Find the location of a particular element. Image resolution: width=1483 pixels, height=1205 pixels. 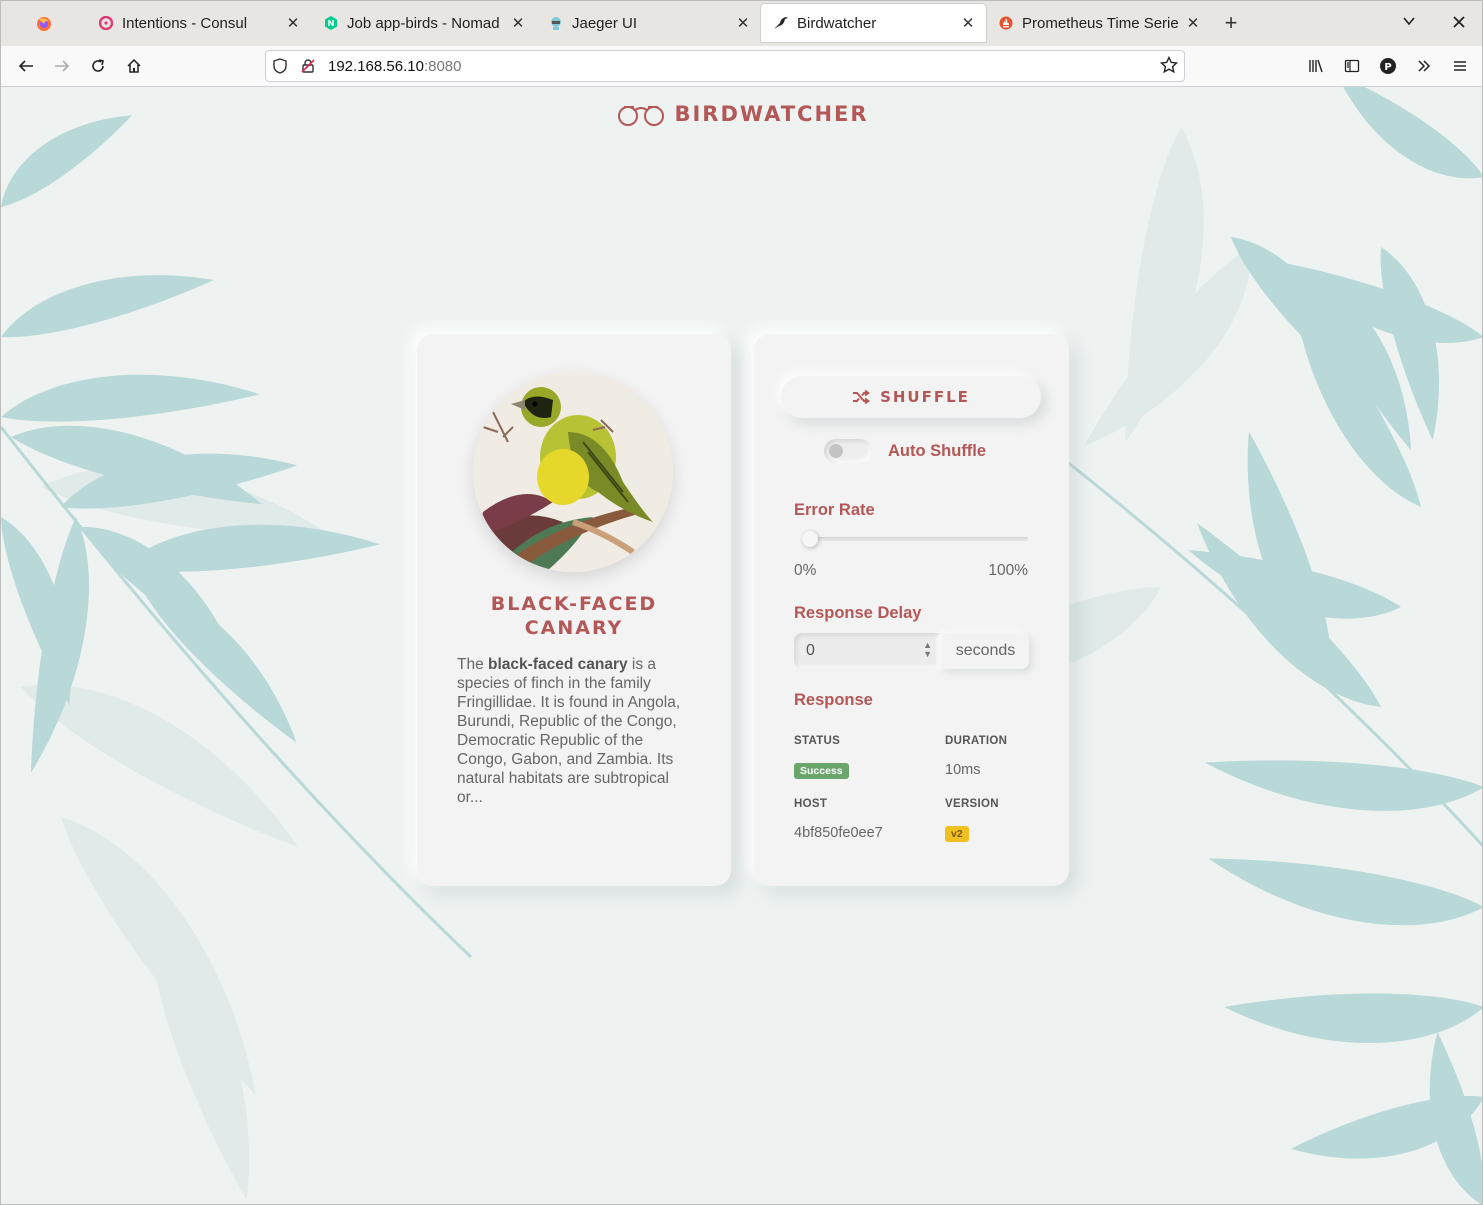

account-button: P is located at coordinates (1388, 66).